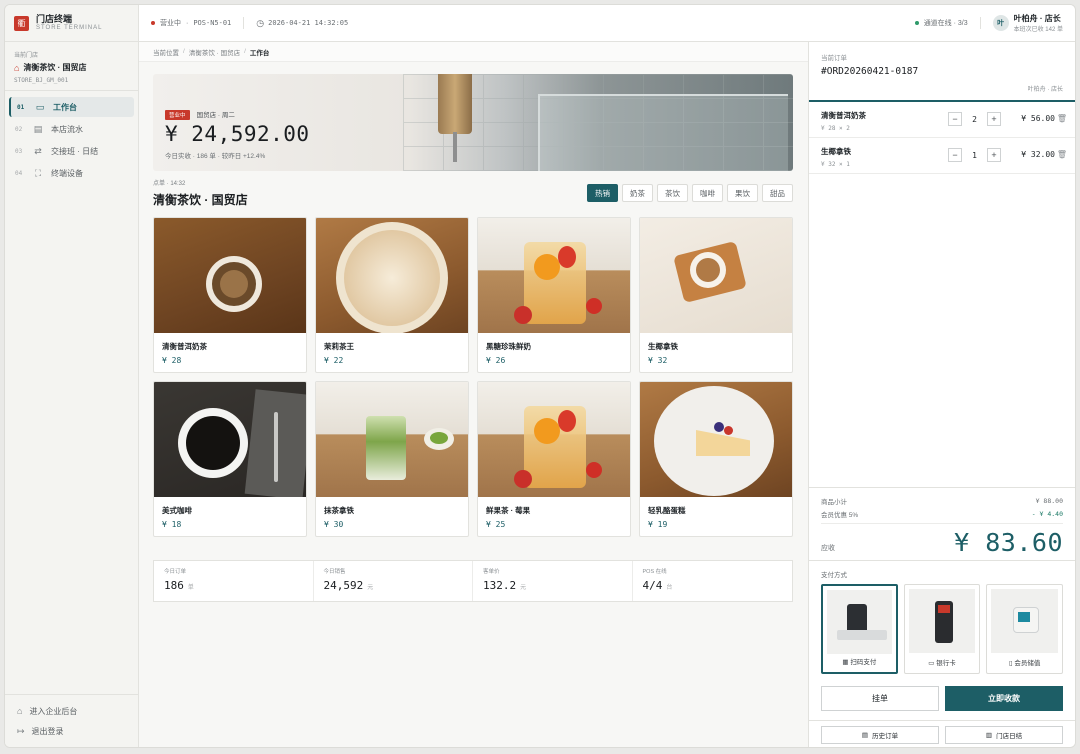 The height and width of the screenshot is (754, 1080). Describe the element at coordinates (1047, 513) in the screenshot. I see `discount-value: - ¥ 4.40` at that location.